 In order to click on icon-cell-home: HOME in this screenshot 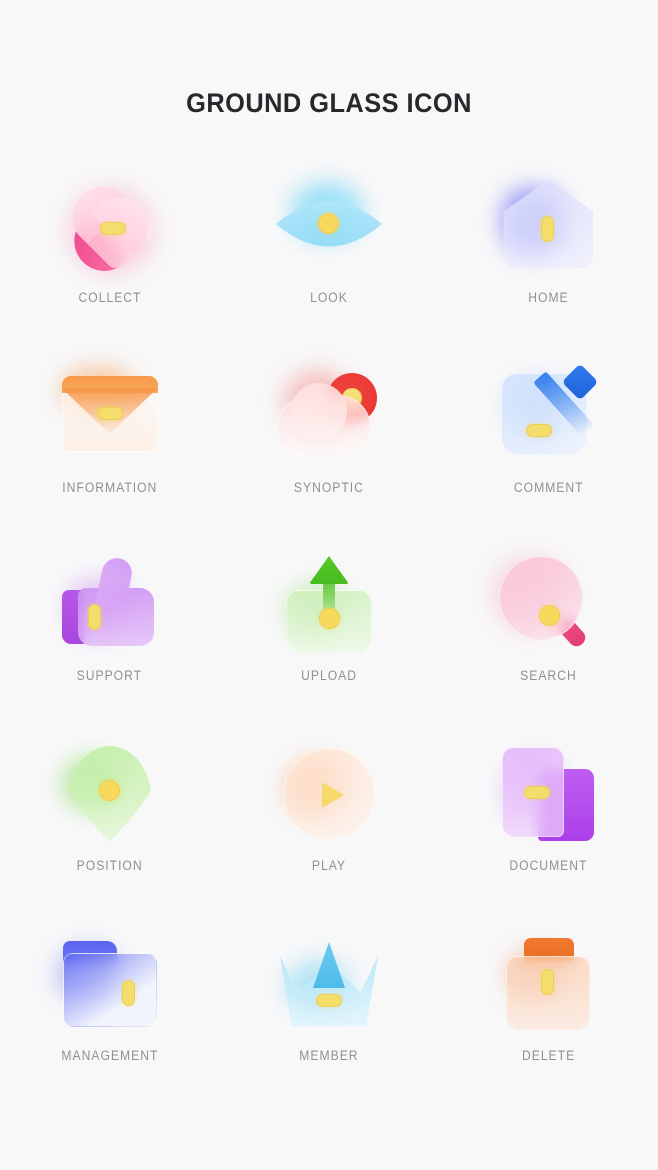, I will do `click(548, 267)`.